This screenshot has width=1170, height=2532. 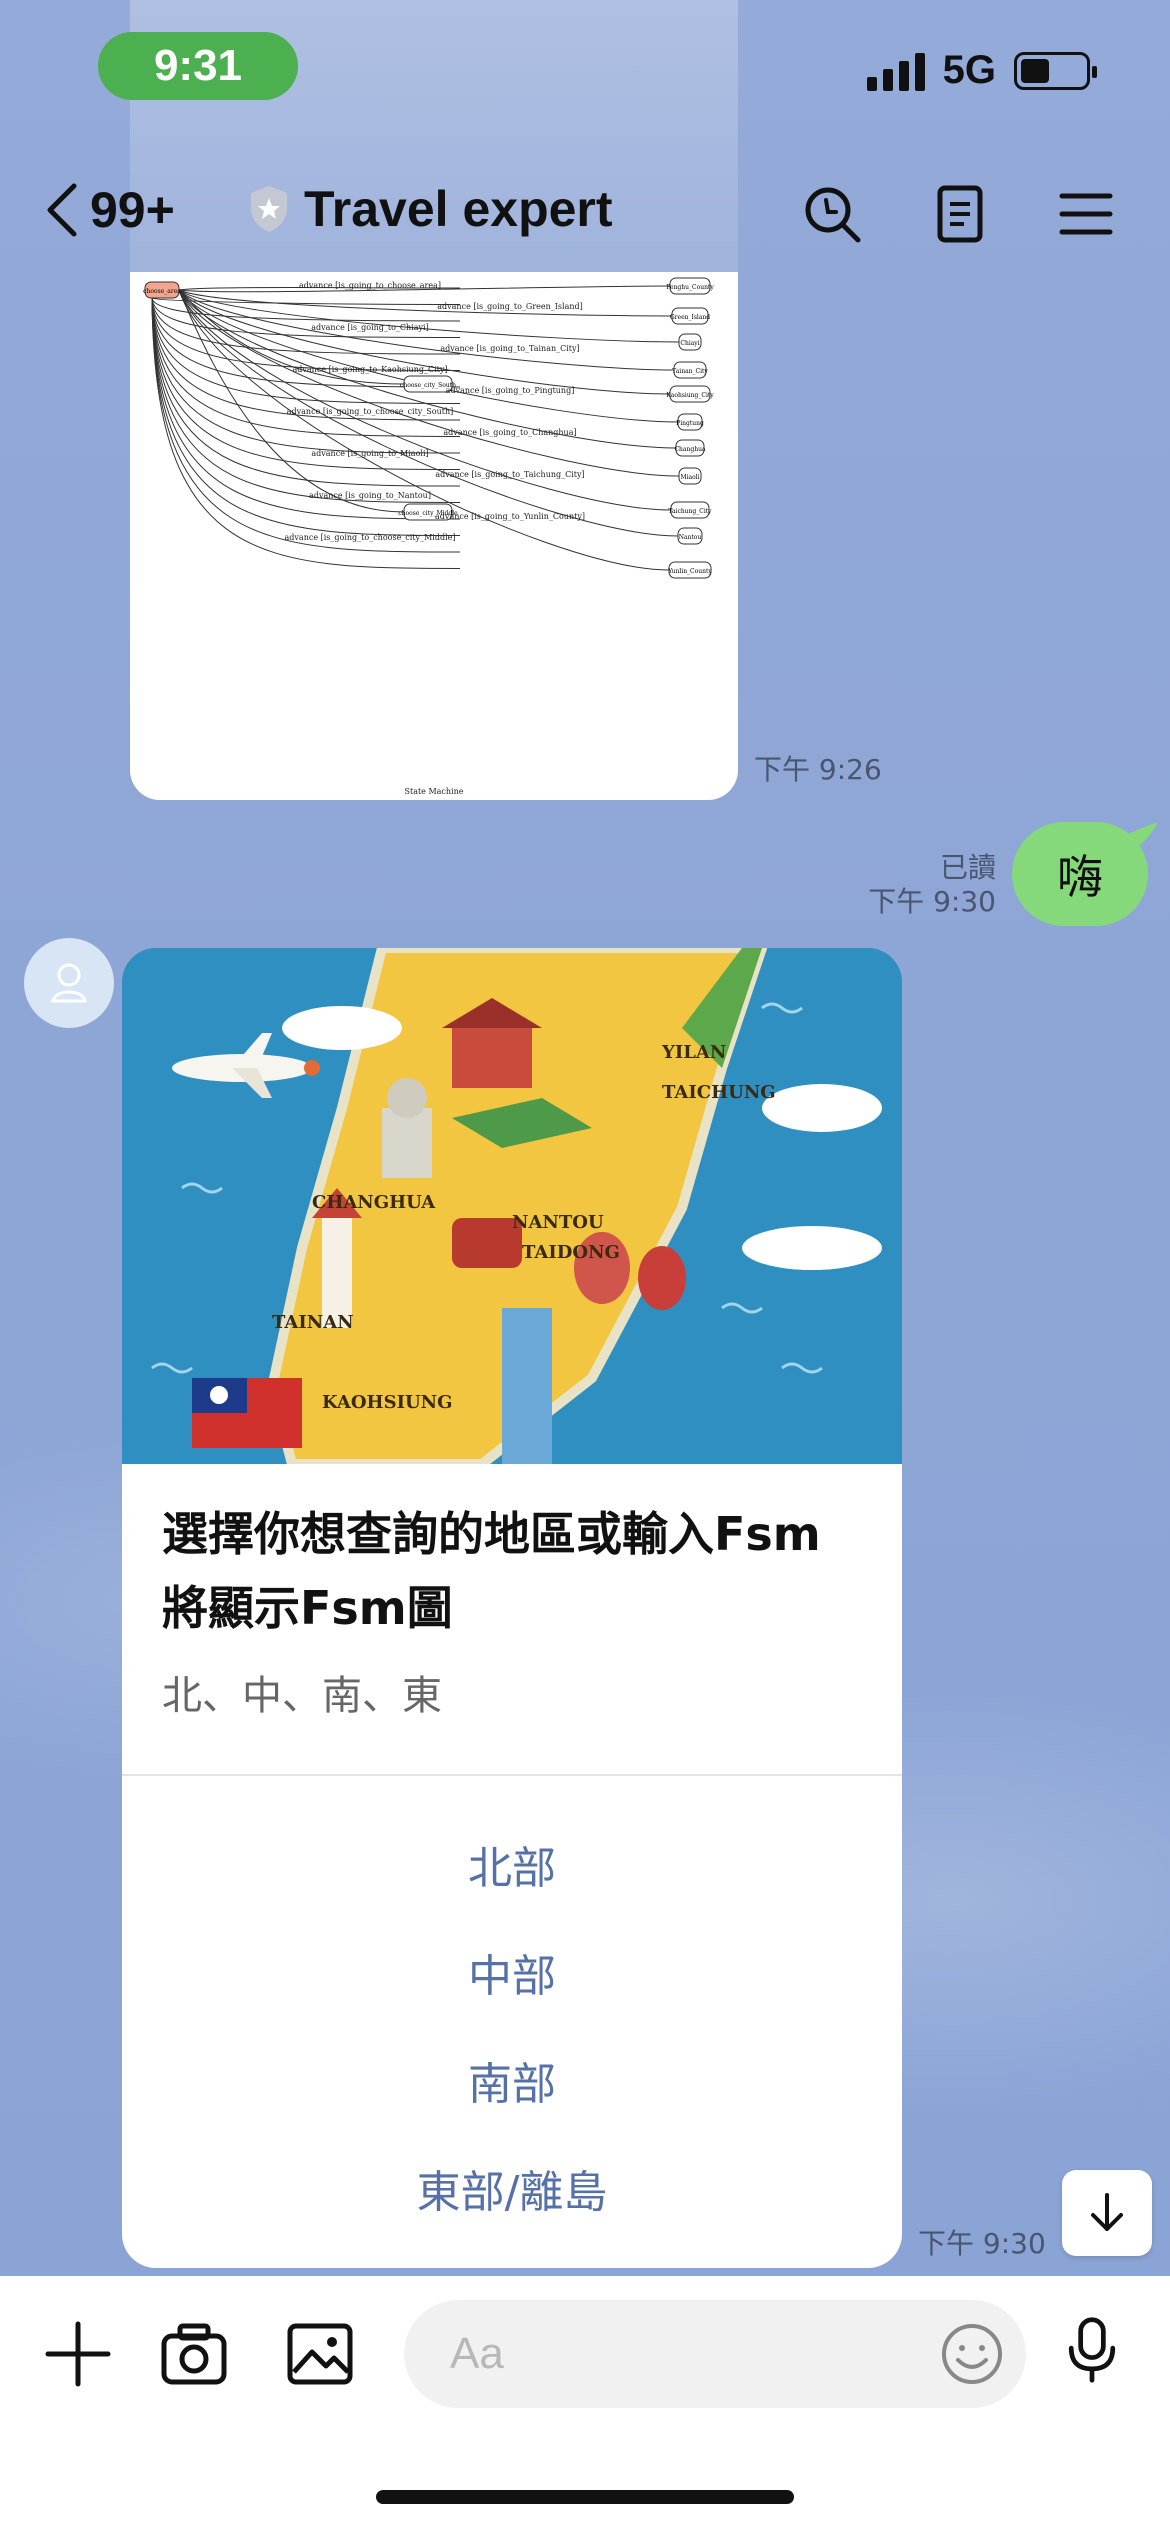 What do you see at coordinates (132, 210) in the screenshot?
I see `unread-count: 99+` at bounding box center [132, 210].